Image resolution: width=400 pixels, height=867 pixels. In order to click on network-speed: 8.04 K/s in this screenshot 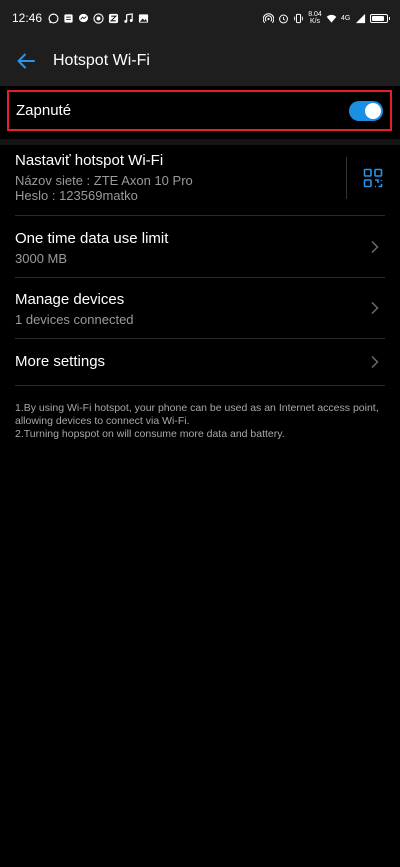, I will do `click(315, 18)`.